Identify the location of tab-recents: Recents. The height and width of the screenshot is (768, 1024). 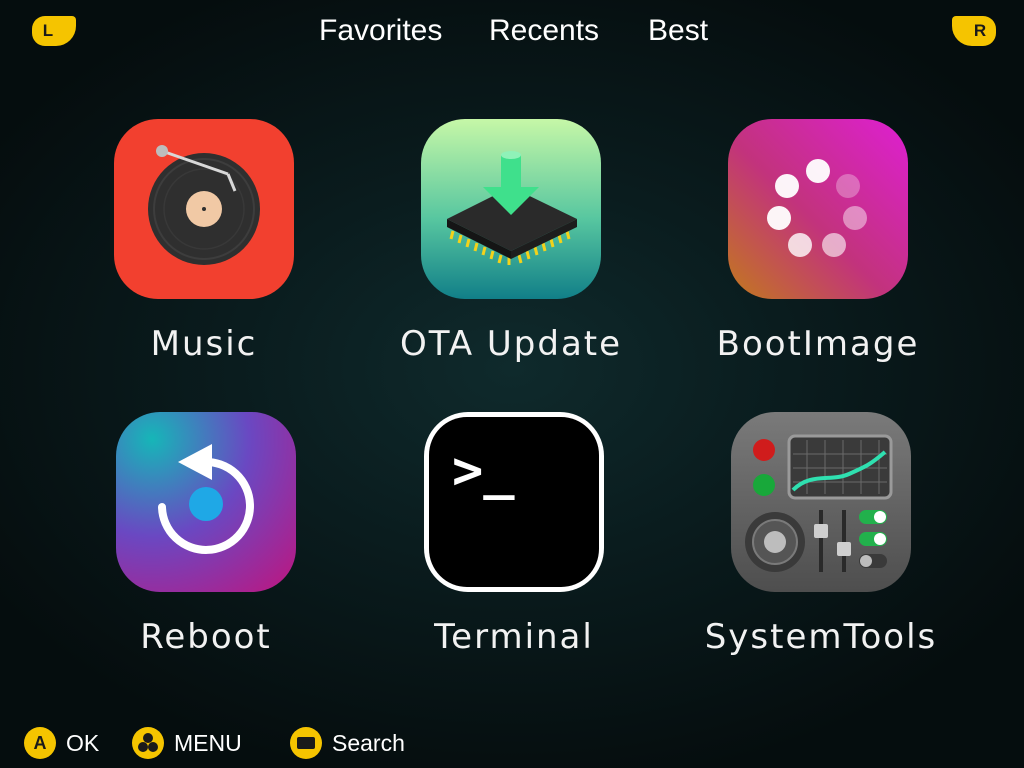
(544, 31).